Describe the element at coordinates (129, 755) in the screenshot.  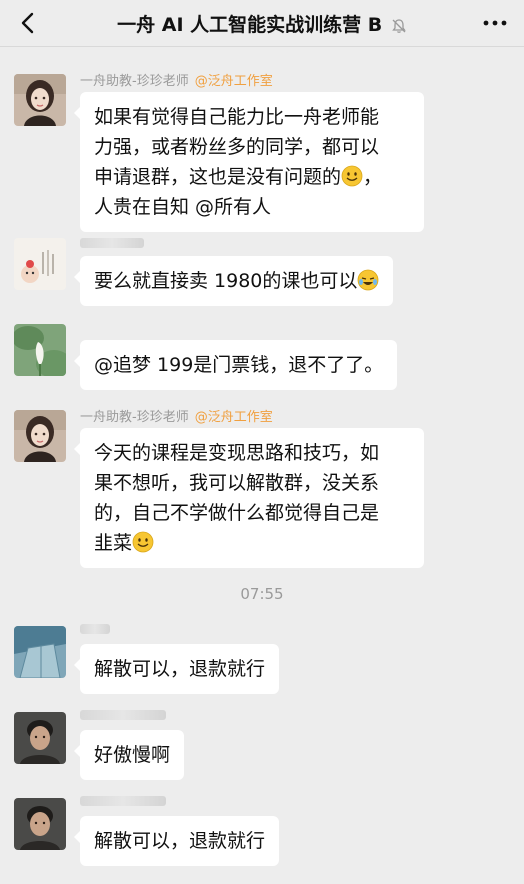
I see `message-bubble: 好傲慢啊` at that location.